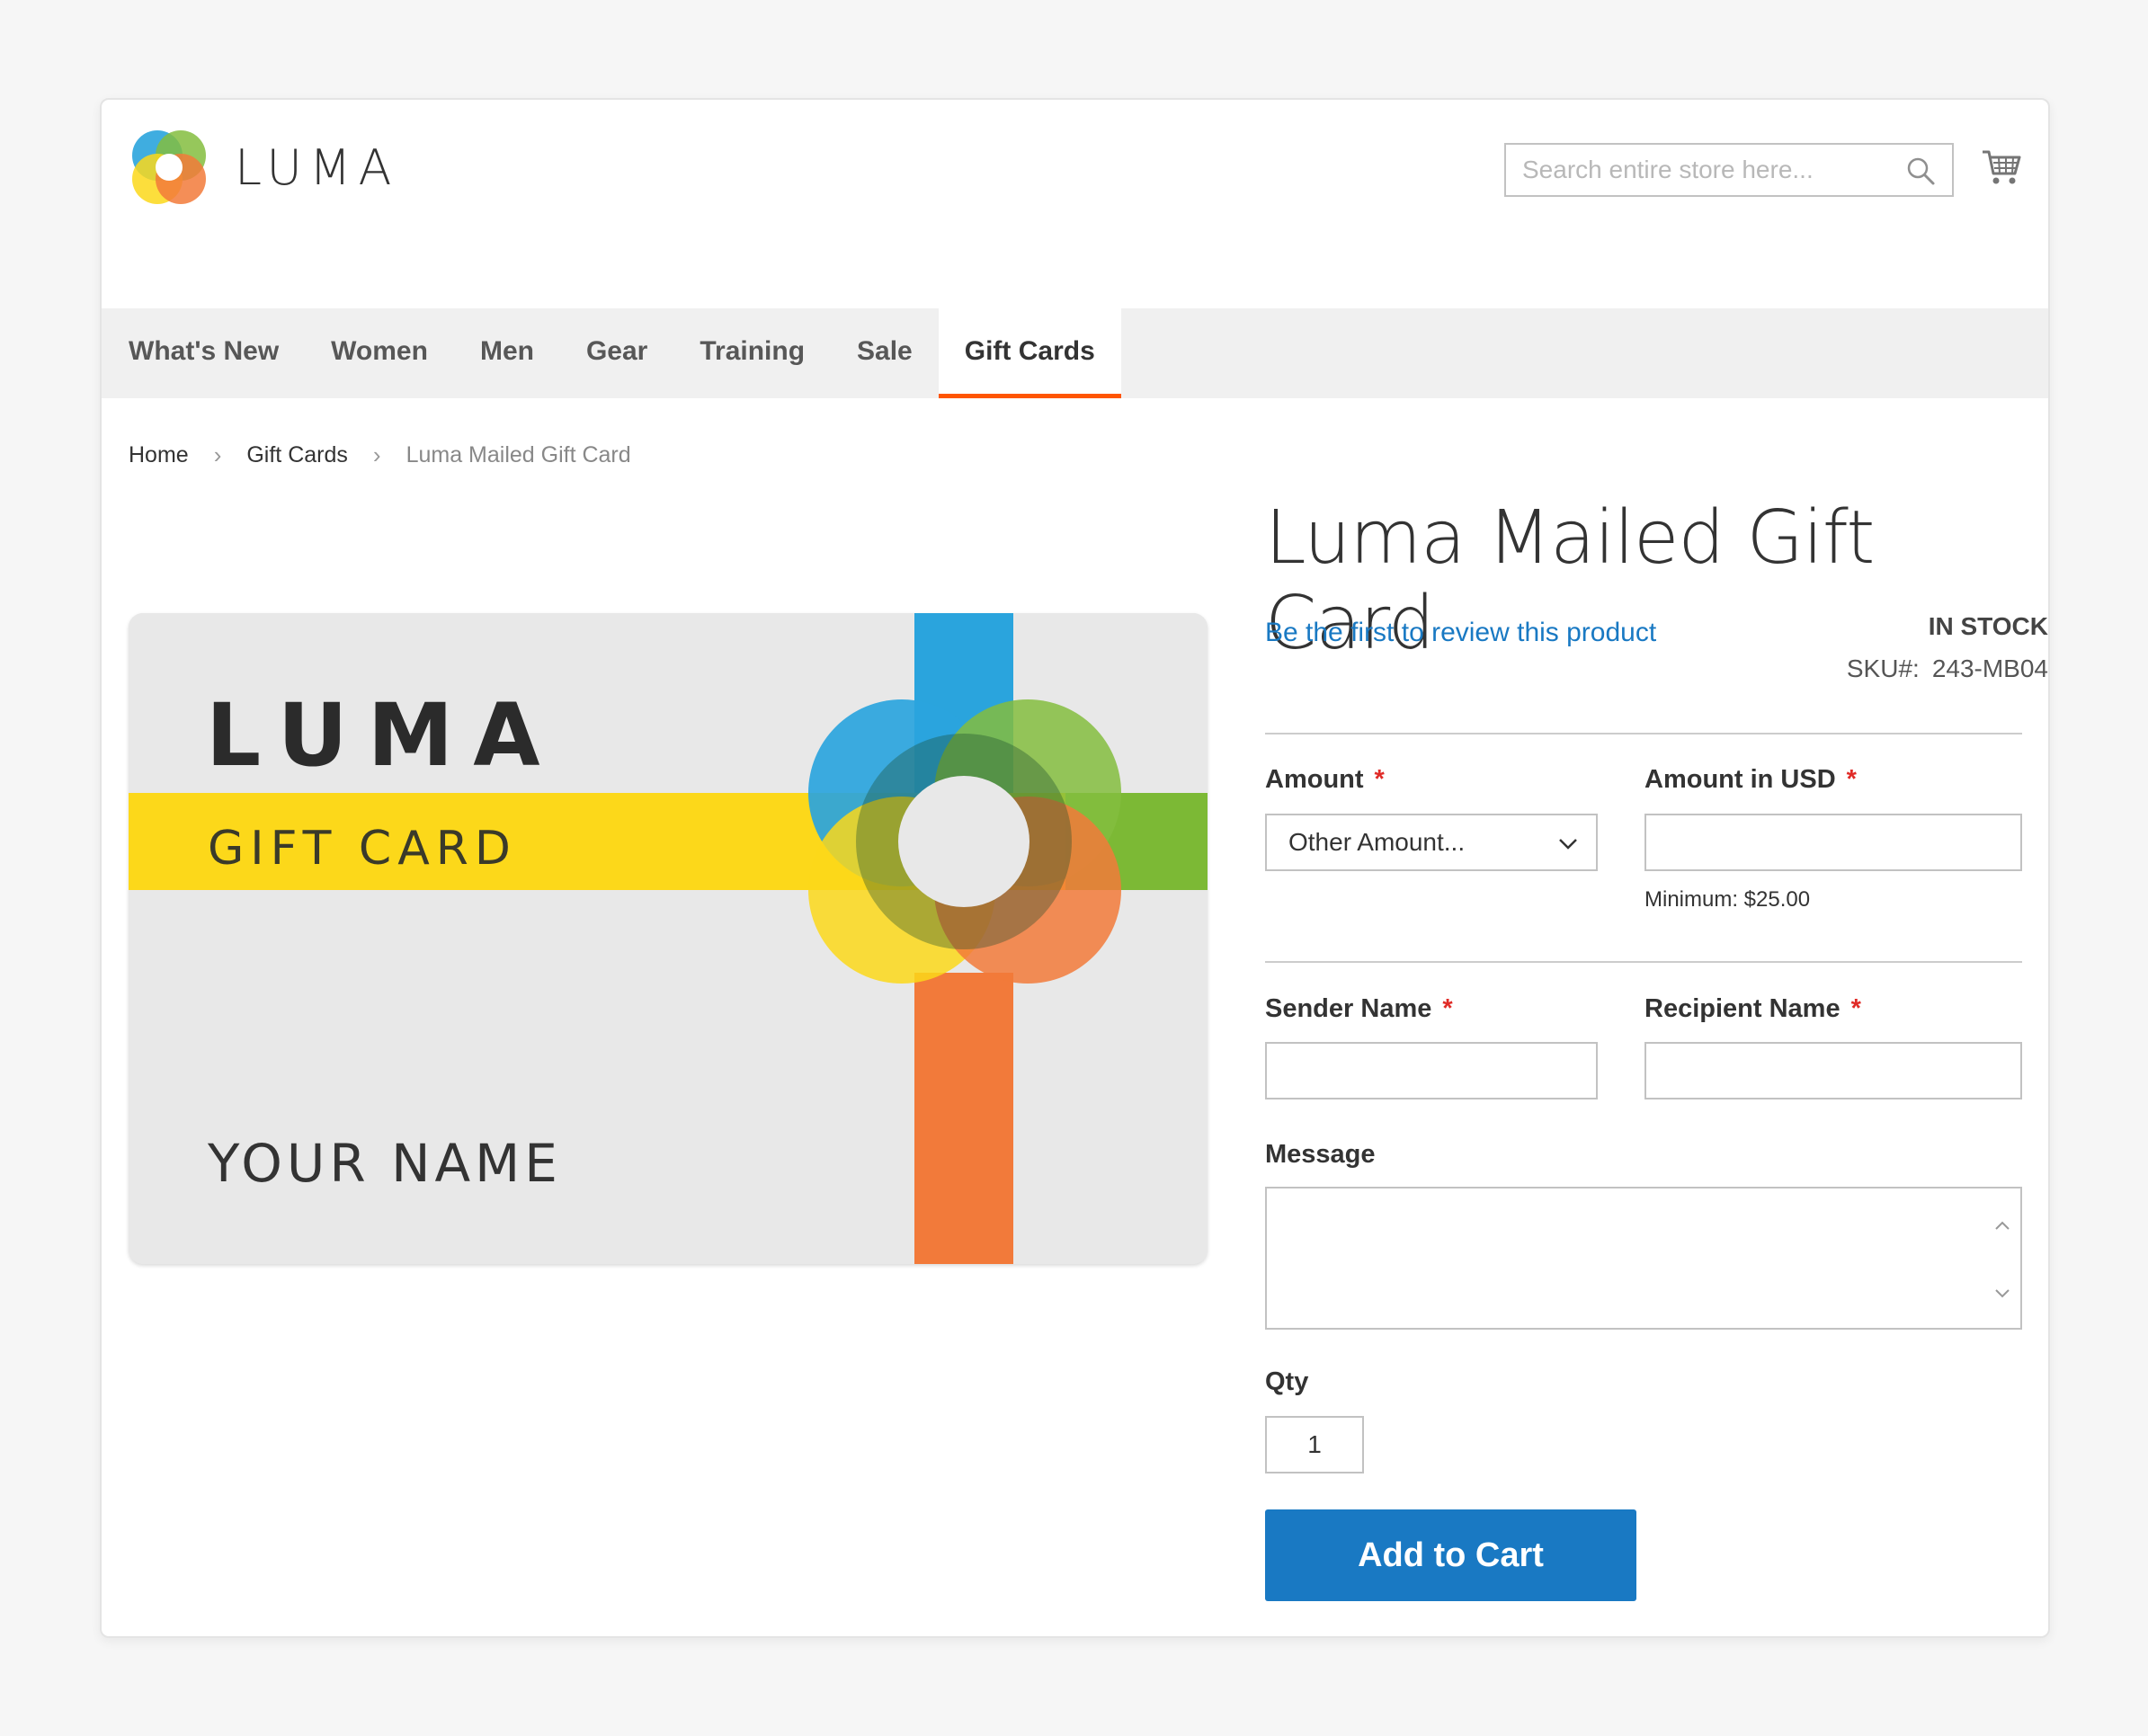 This screenshot has height=1736, width=2148. Describe the element at coordinates (1920, 171) in the screenshot. I see `search-icon` at that location.